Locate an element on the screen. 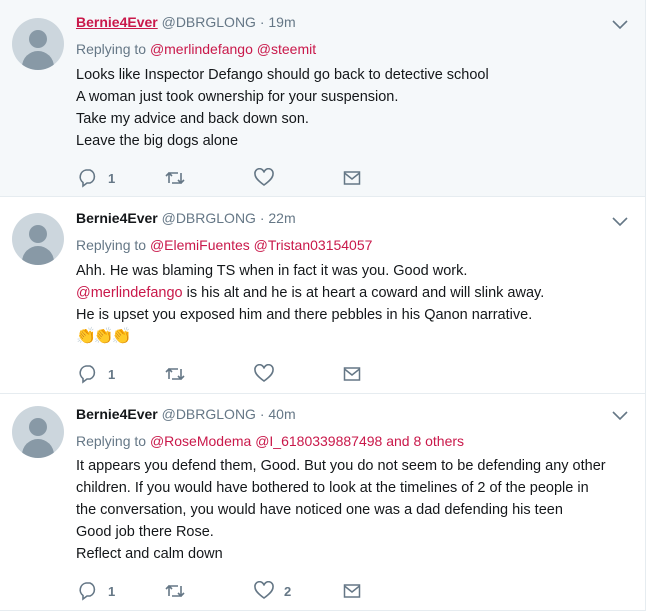  mention-link: @RoseModema is located at coordinates (200, 441).